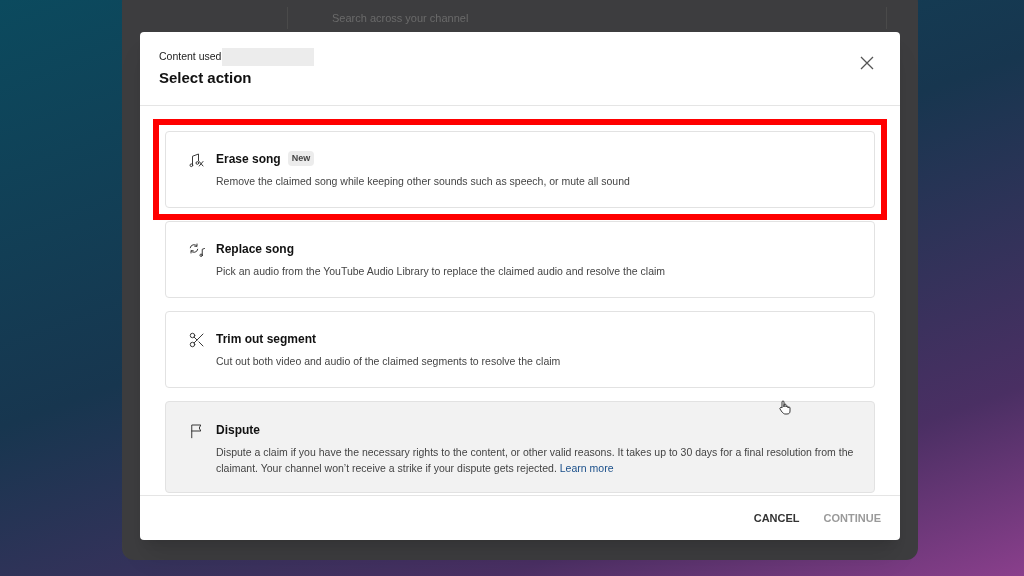 This screenshot has width=1024, height=576. What do you see at coordinates (238, 430) in the screenshot?
I see `option-title: Dispute` at bounding box center [238, 430].